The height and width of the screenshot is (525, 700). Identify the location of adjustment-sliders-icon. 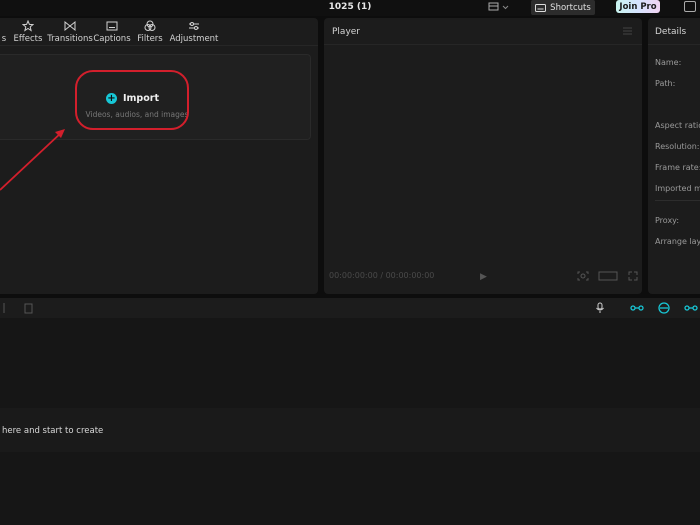
(194, 26).